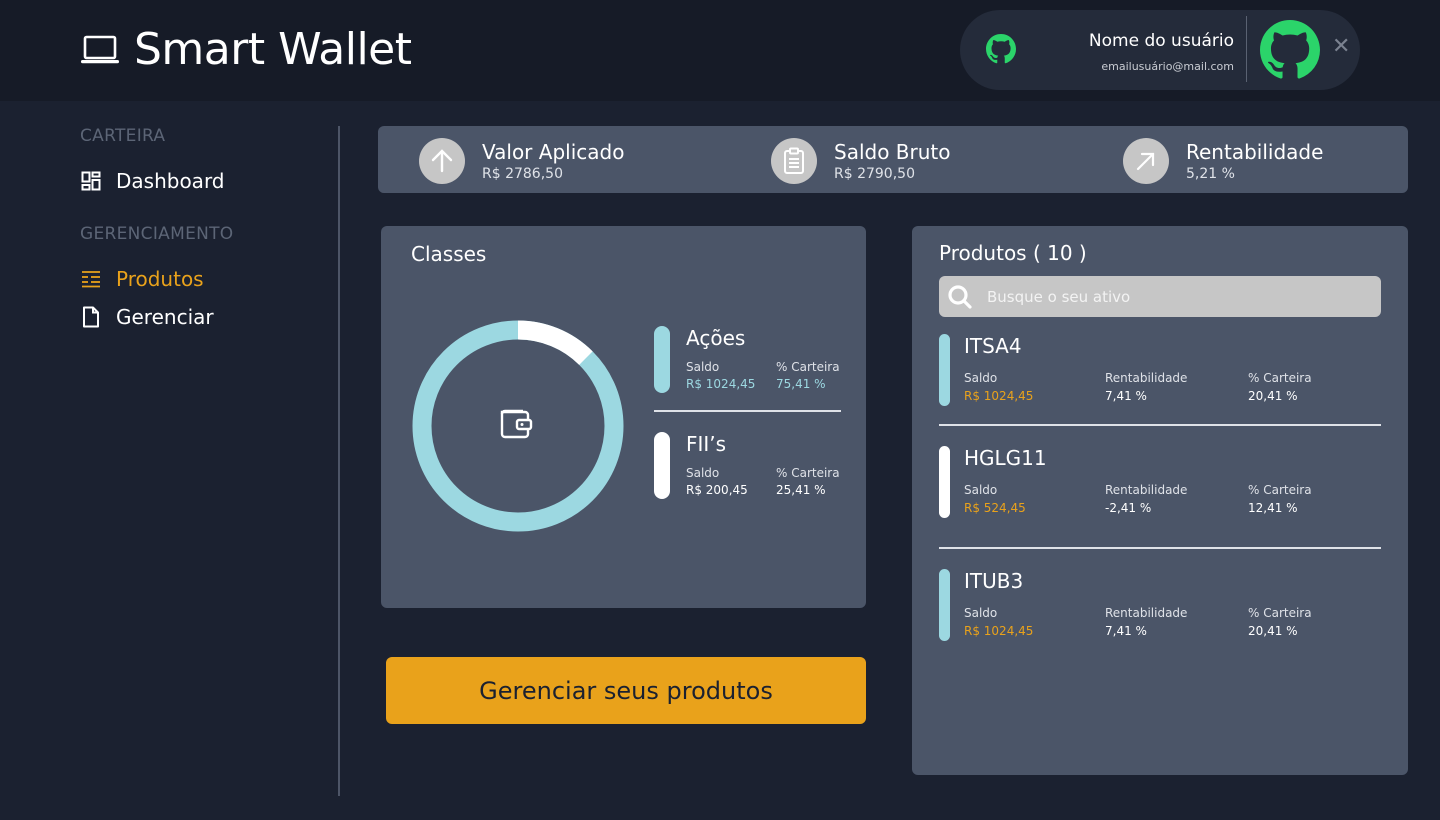  Describe the element at coordinates (91, 317) in the screenshot. I see `document-icon` at that location.